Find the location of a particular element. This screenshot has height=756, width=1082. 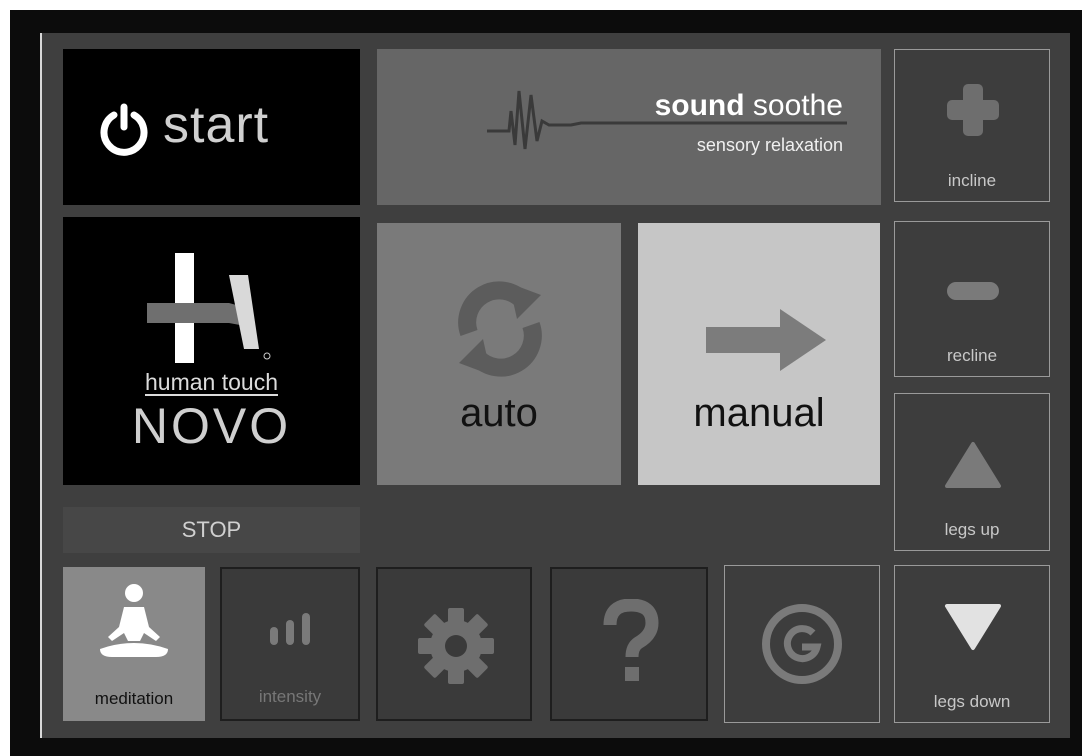

legs-down-button: legs down is located at coordinates (972, 644).